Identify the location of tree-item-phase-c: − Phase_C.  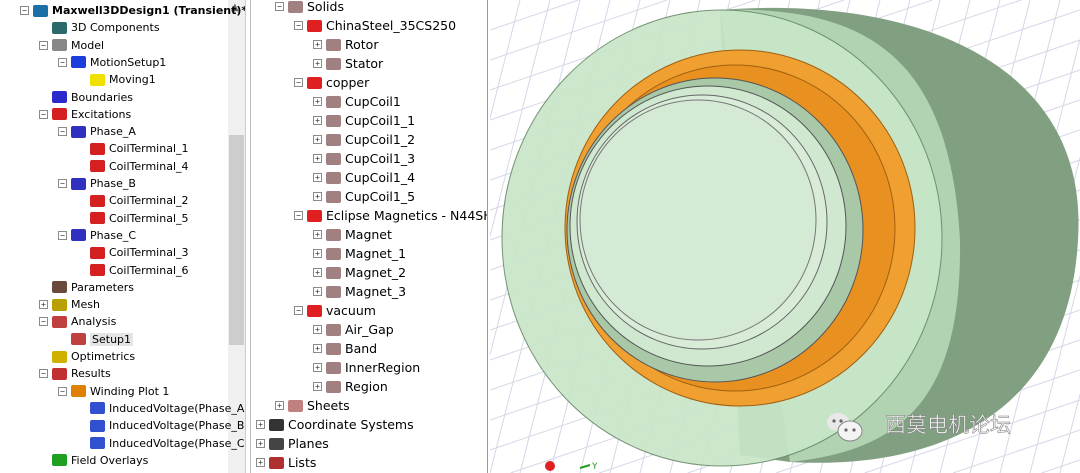
(97, 235).